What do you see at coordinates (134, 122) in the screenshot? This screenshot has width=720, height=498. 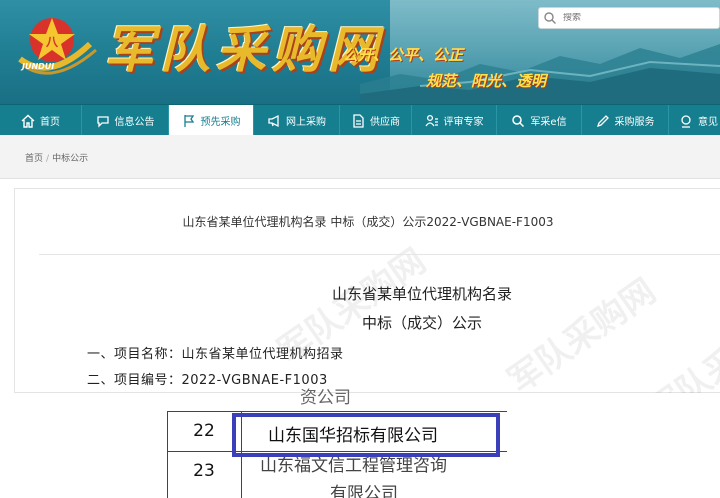 I see `nav-label: 信息公告` at bounding box center [134, 122].